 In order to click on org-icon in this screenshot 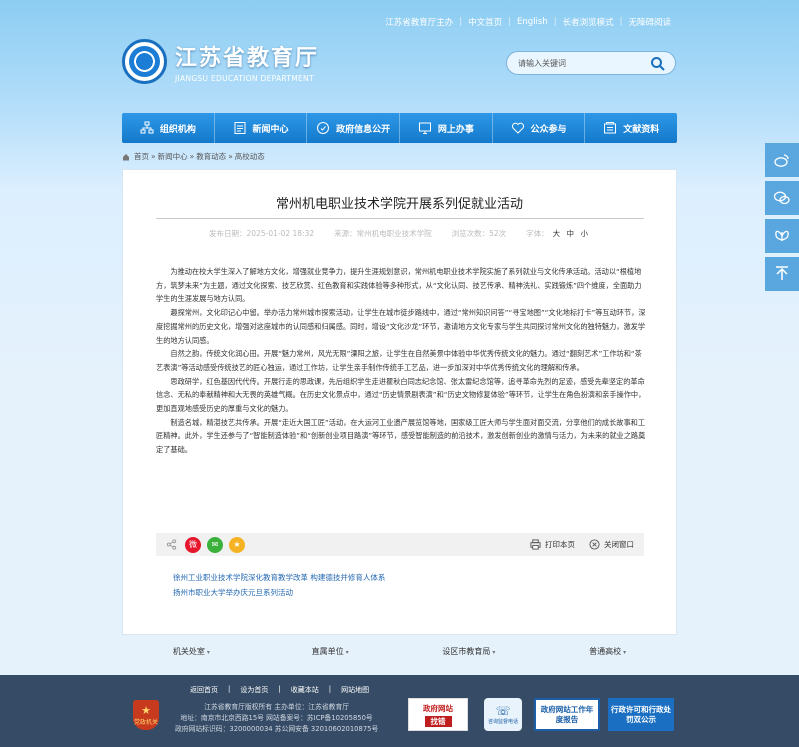, I will do `click(147, 127)`.